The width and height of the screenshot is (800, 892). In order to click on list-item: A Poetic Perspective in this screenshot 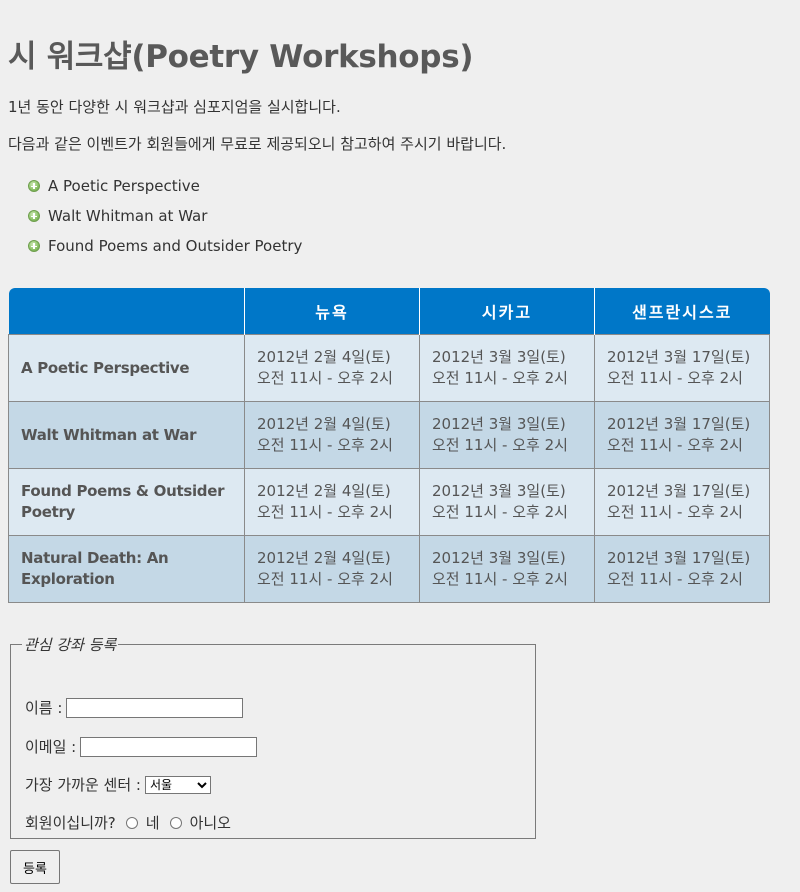, I will do `click(165, 186)`.